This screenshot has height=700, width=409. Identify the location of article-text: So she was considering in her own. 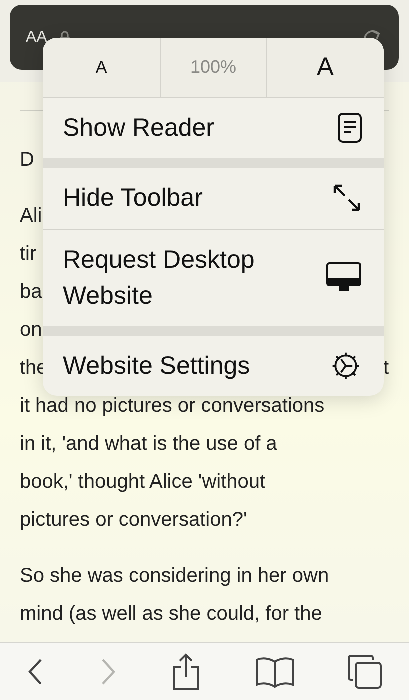
(175, 576).